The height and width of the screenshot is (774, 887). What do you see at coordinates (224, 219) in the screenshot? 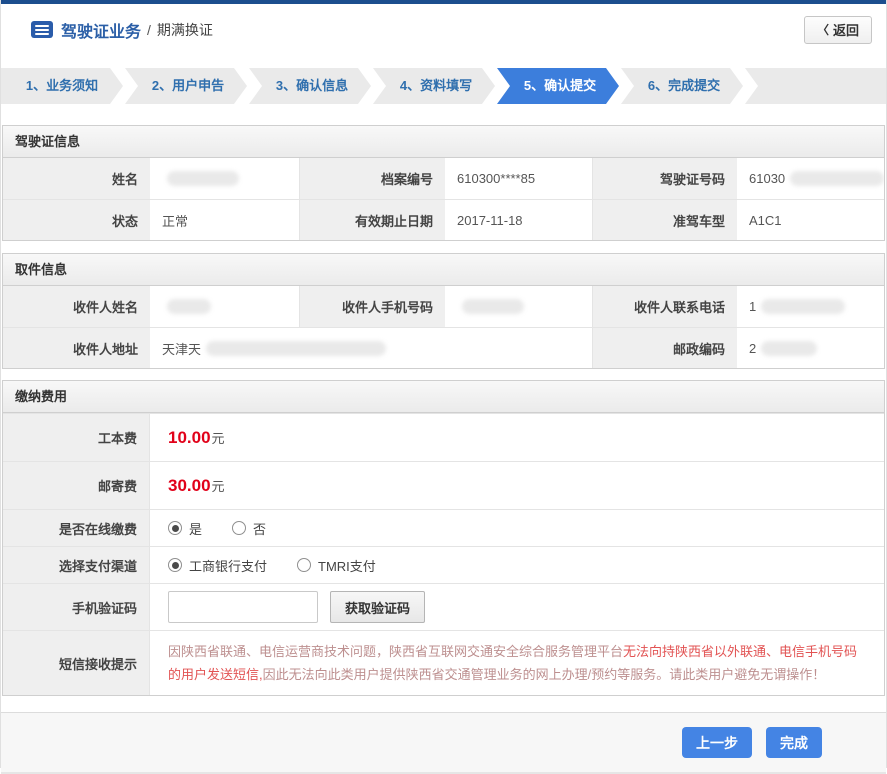
I see `status-value: 正常` at bounding box center [224, 219].